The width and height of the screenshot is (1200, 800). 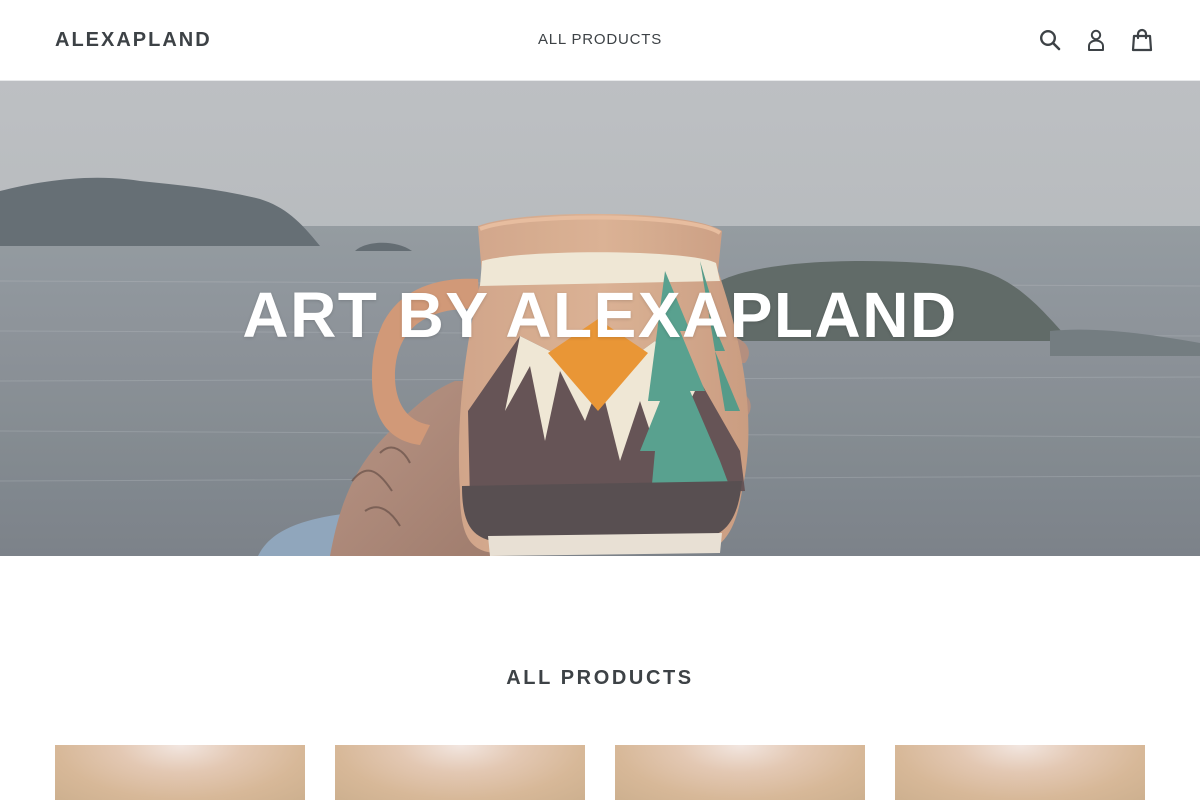 I want to click on site-header: ALEXAPLAND ALL PRODUCTS, so click(x=600, y=40).